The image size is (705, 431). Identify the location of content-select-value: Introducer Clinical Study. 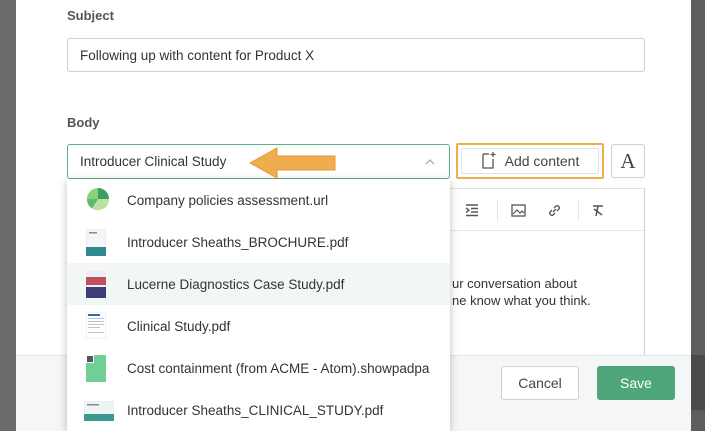
(153, 161).